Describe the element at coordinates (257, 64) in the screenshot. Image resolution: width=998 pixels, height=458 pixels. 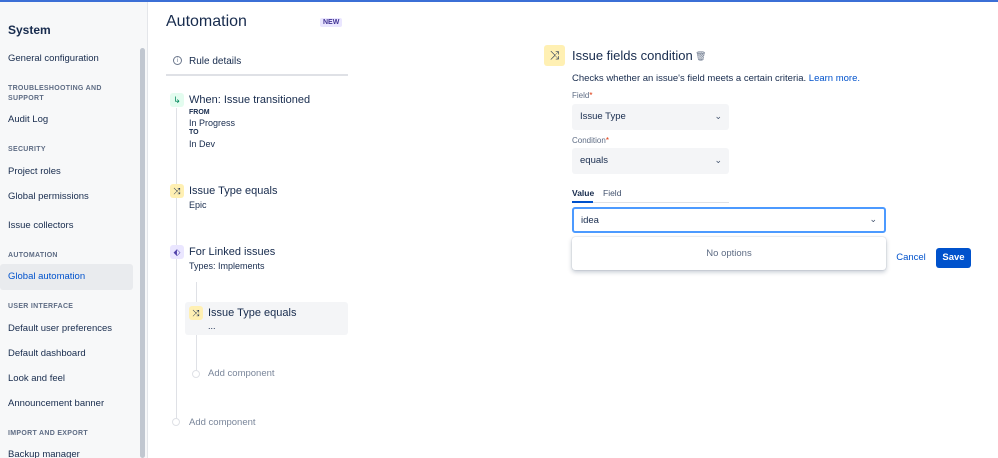
I see `rule-details-item: i Rule details` at that location.